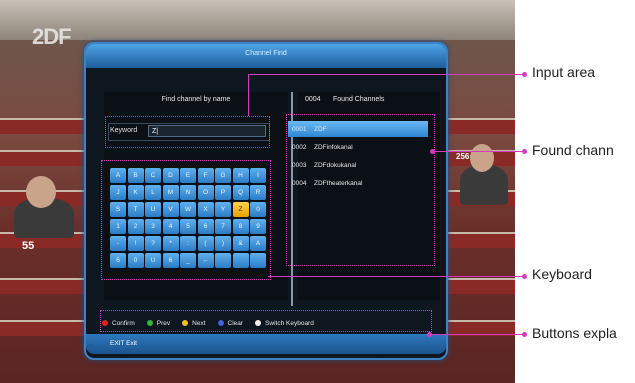  I want to click on keyboard-line, so click(396, 276).